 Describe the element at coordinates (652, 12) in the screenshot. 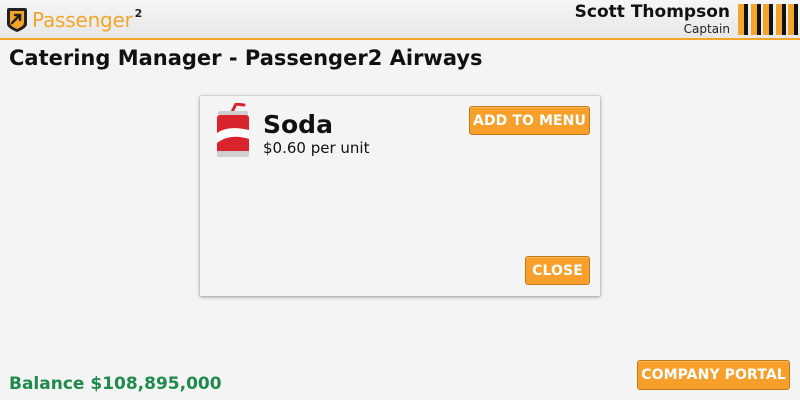

I see `user-name: Scott Thompson` at that location.